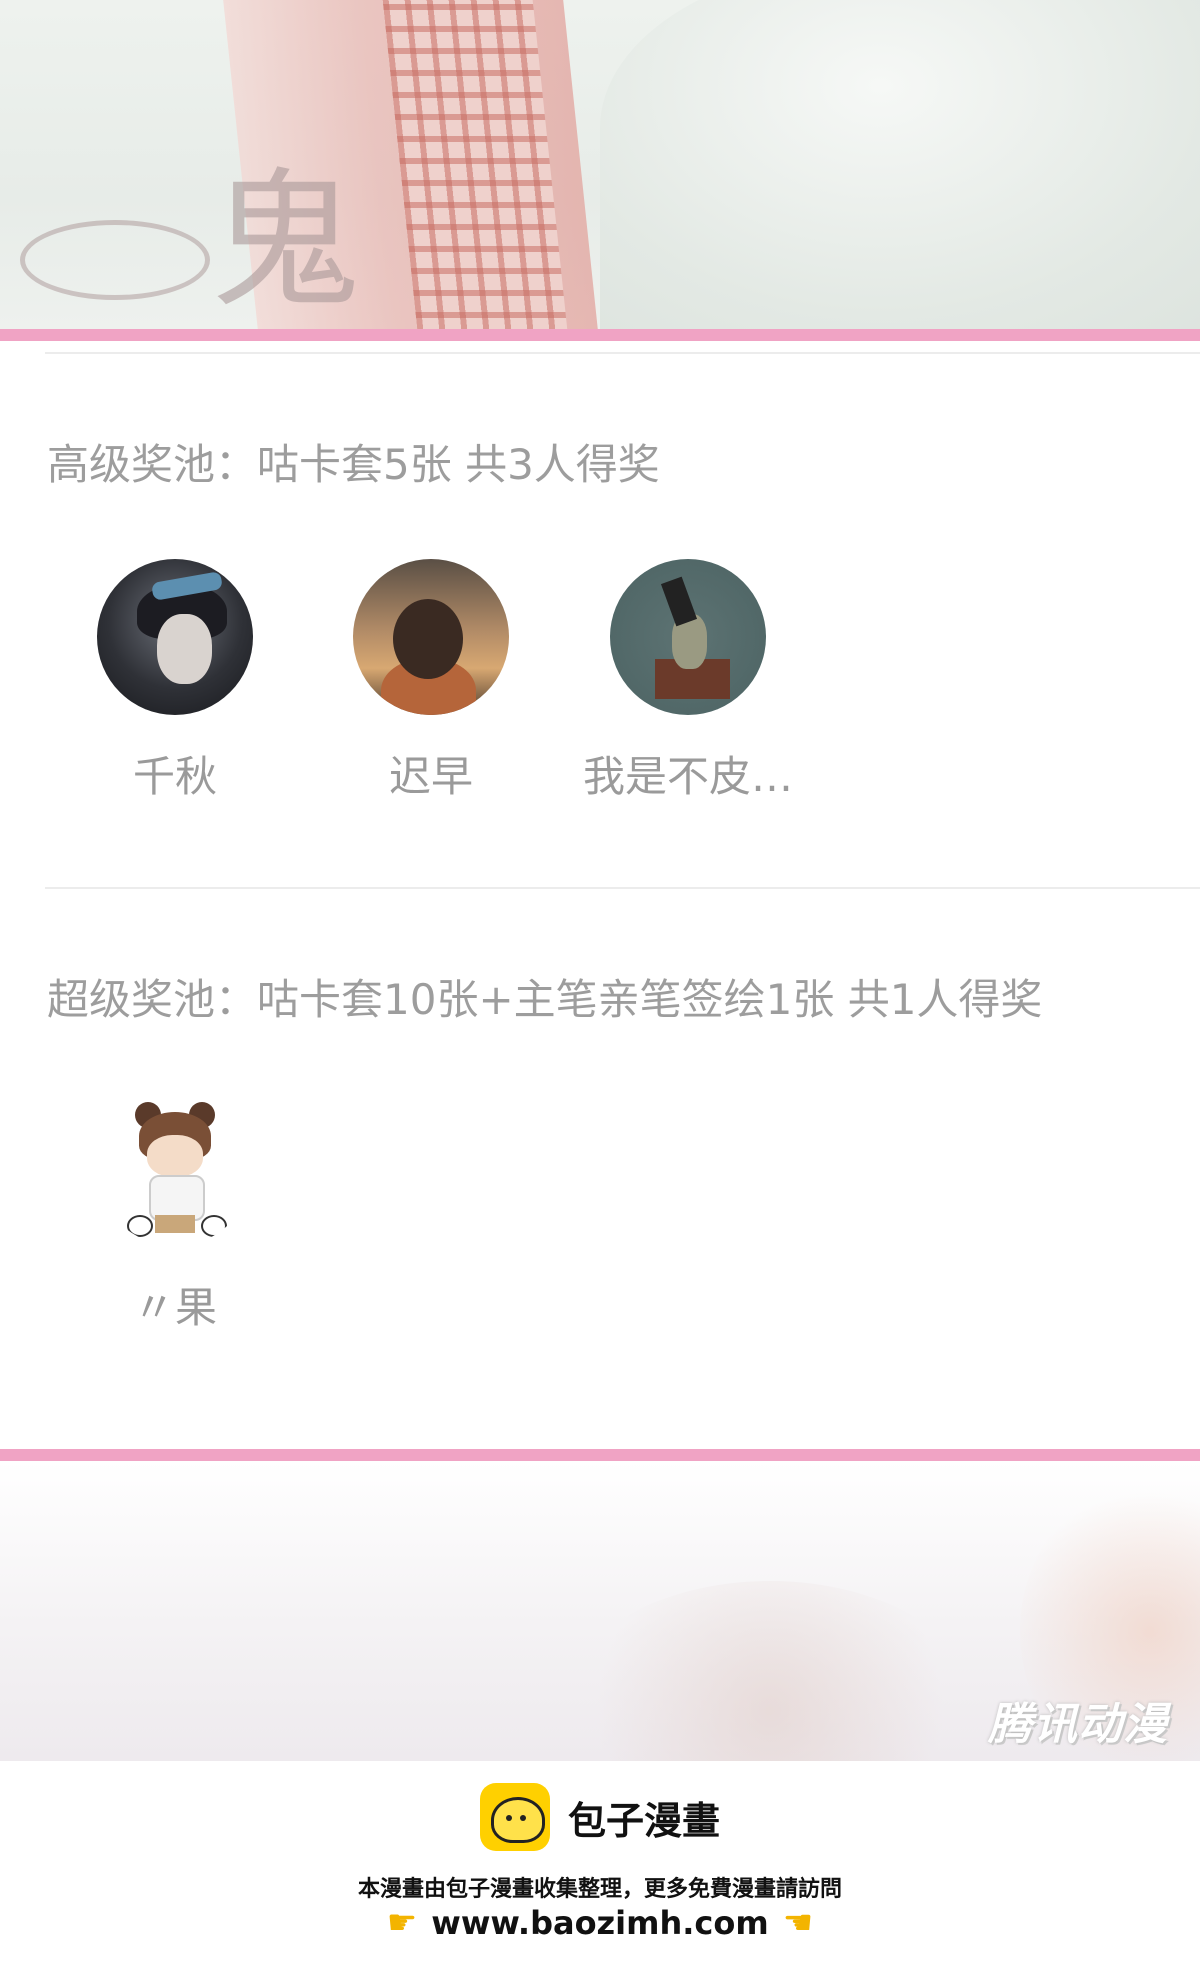 This screenshot has width=1200, height=1962. What do you see at coordinates (514, 1817) in the screenshot?
I see `baozi-logo-icon` at bounding box center [514, 1817].